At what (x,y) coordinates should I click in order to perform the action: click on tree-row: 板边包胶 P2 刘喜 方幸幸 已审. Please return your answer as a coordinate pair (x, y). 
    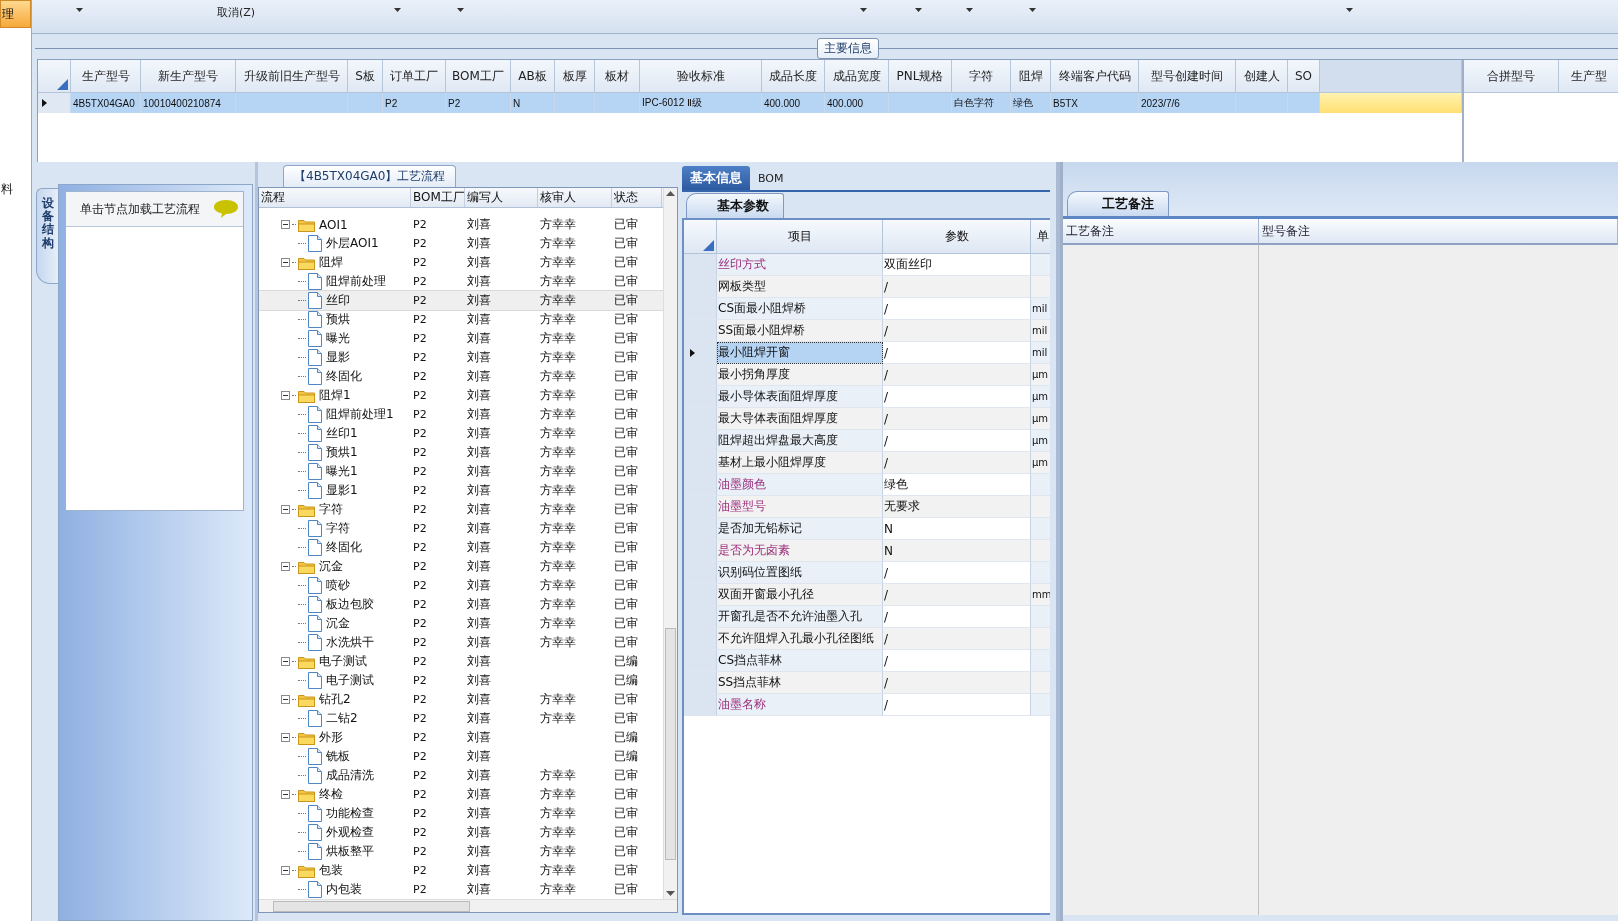
    Looking at the image, I should click on (461, 604).